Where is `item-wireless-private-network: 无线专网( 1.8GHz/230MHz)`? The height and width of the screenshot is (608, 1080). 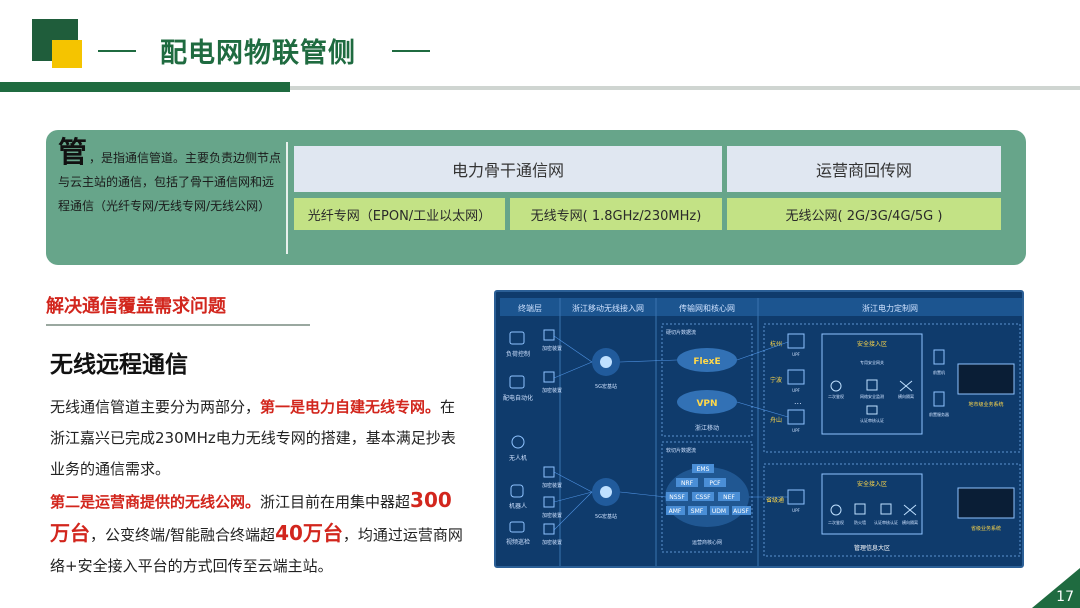
item-wireless-private-network: 无线专网( 1.8GHz/230MHz) is located at coordinates (616, 214).